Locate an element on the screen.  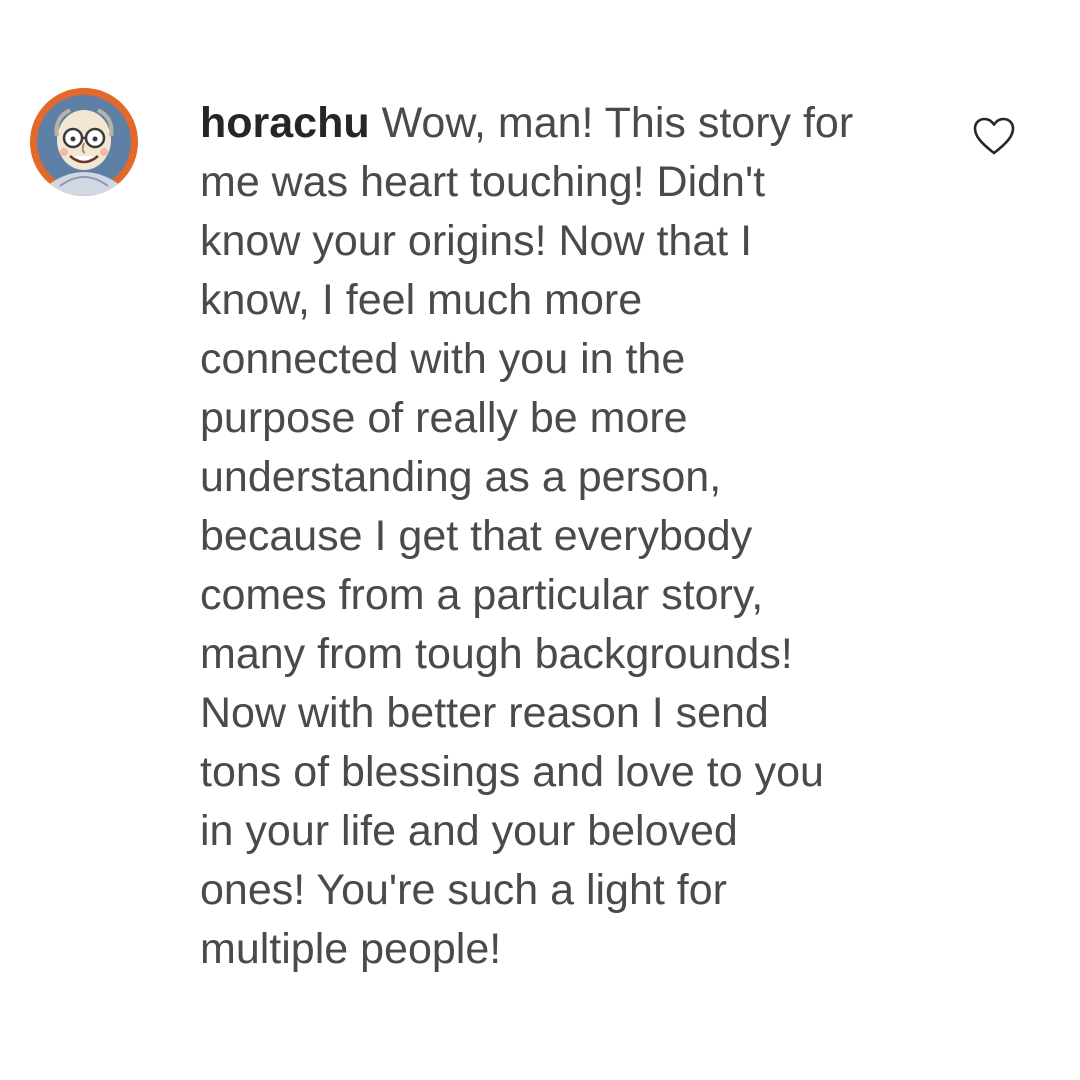
comment-line: multiple people! is located at coordinates (351, 949).